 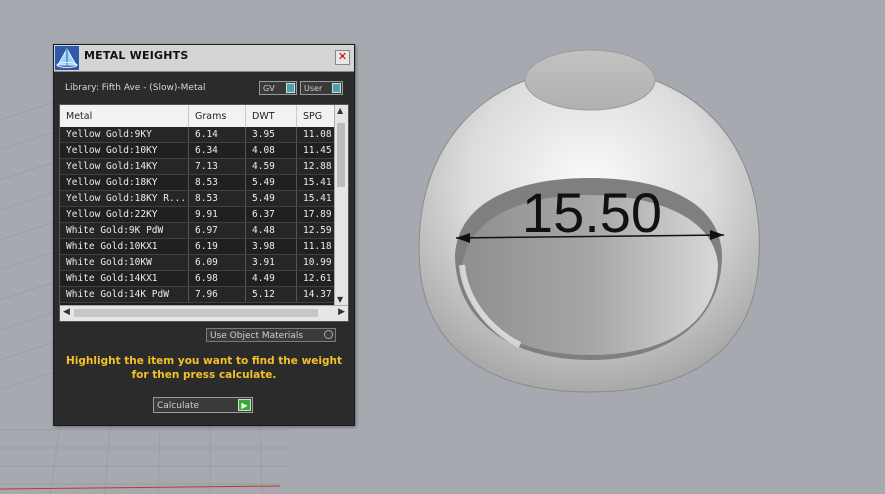 I want to click on table-row: Yellow Gold:18KY 8.53 5.49 15.41, so click(x=202, y=182).